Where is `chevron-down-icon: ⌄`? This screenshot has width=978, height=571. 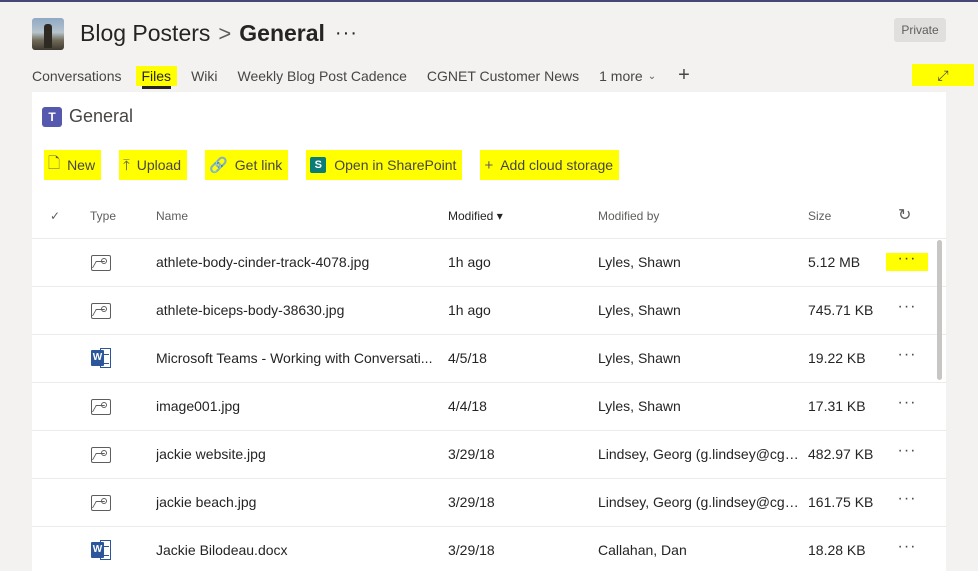 chevron-down-icon: ⌄ is located at coordinates (652, 76).